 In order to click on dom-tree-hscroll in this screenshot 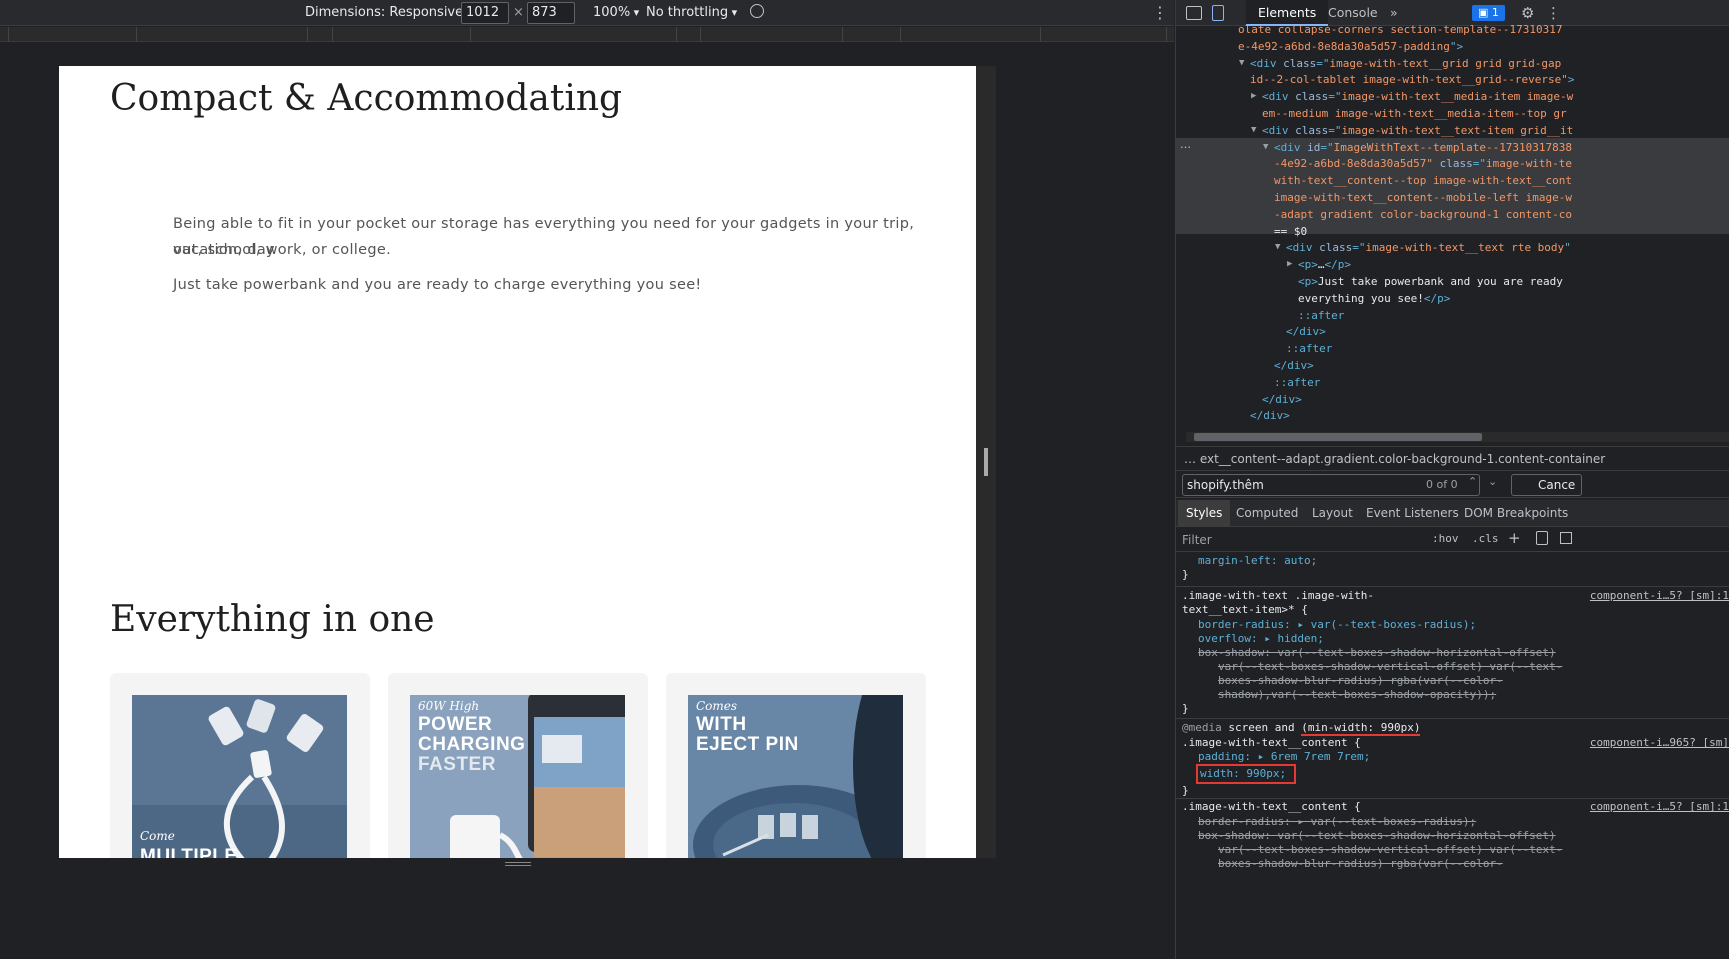, I will do `click(1457, 437)`.